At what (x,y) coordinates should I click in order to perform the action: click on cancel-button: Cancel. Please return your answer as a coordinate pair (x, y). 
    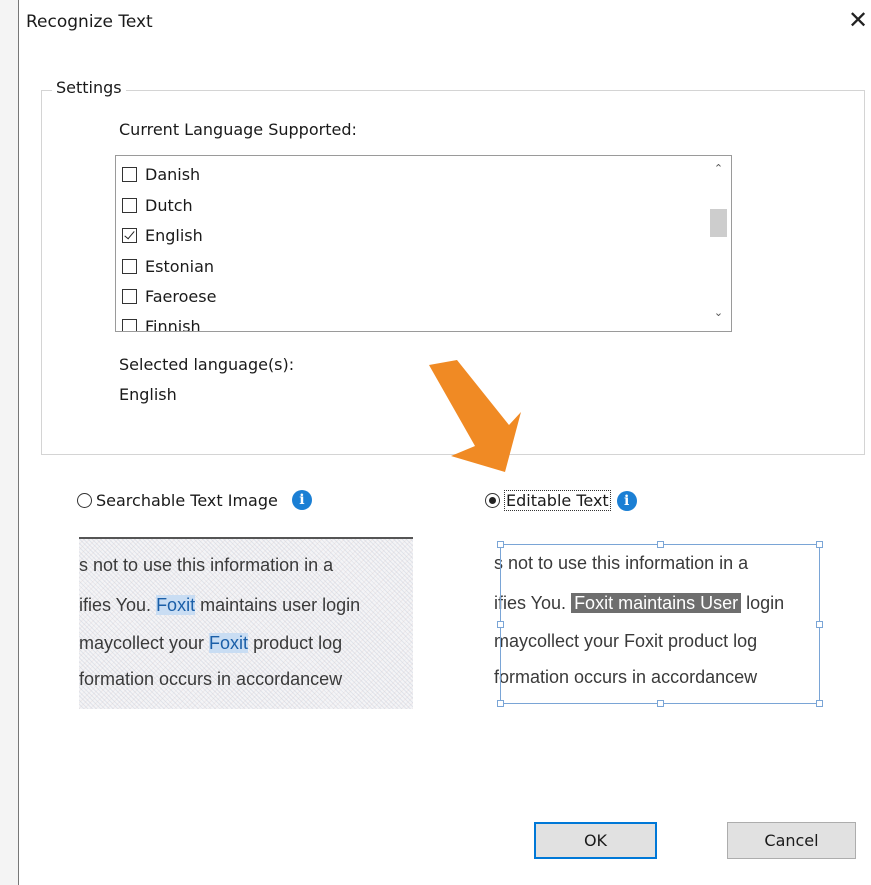
    Looking at the image, I should click on (791, 840).